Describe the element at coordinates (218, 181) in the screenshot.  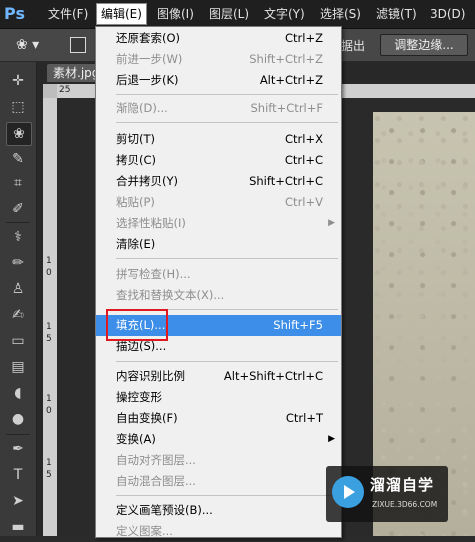
I see `menu-copy-merged: 合并拷贝(Y) Shift+Ctrl+C` at that location.